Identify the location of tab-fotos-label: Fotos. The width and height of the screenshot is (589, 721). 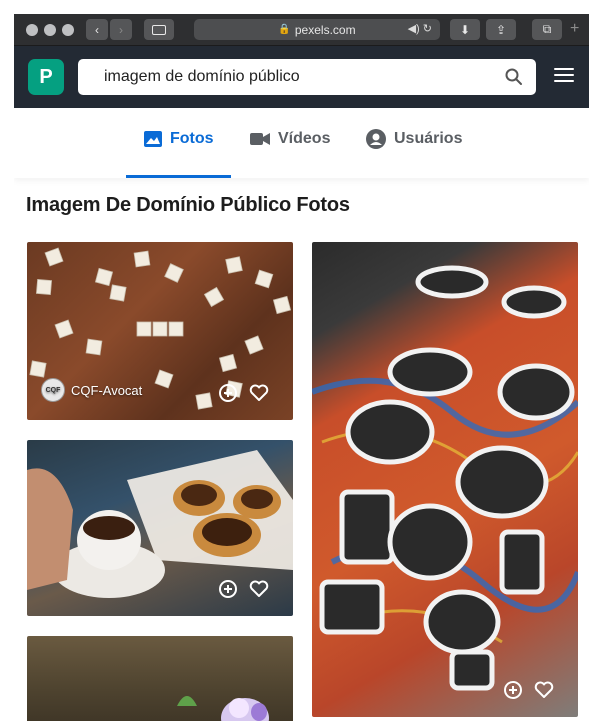
(192, 138).